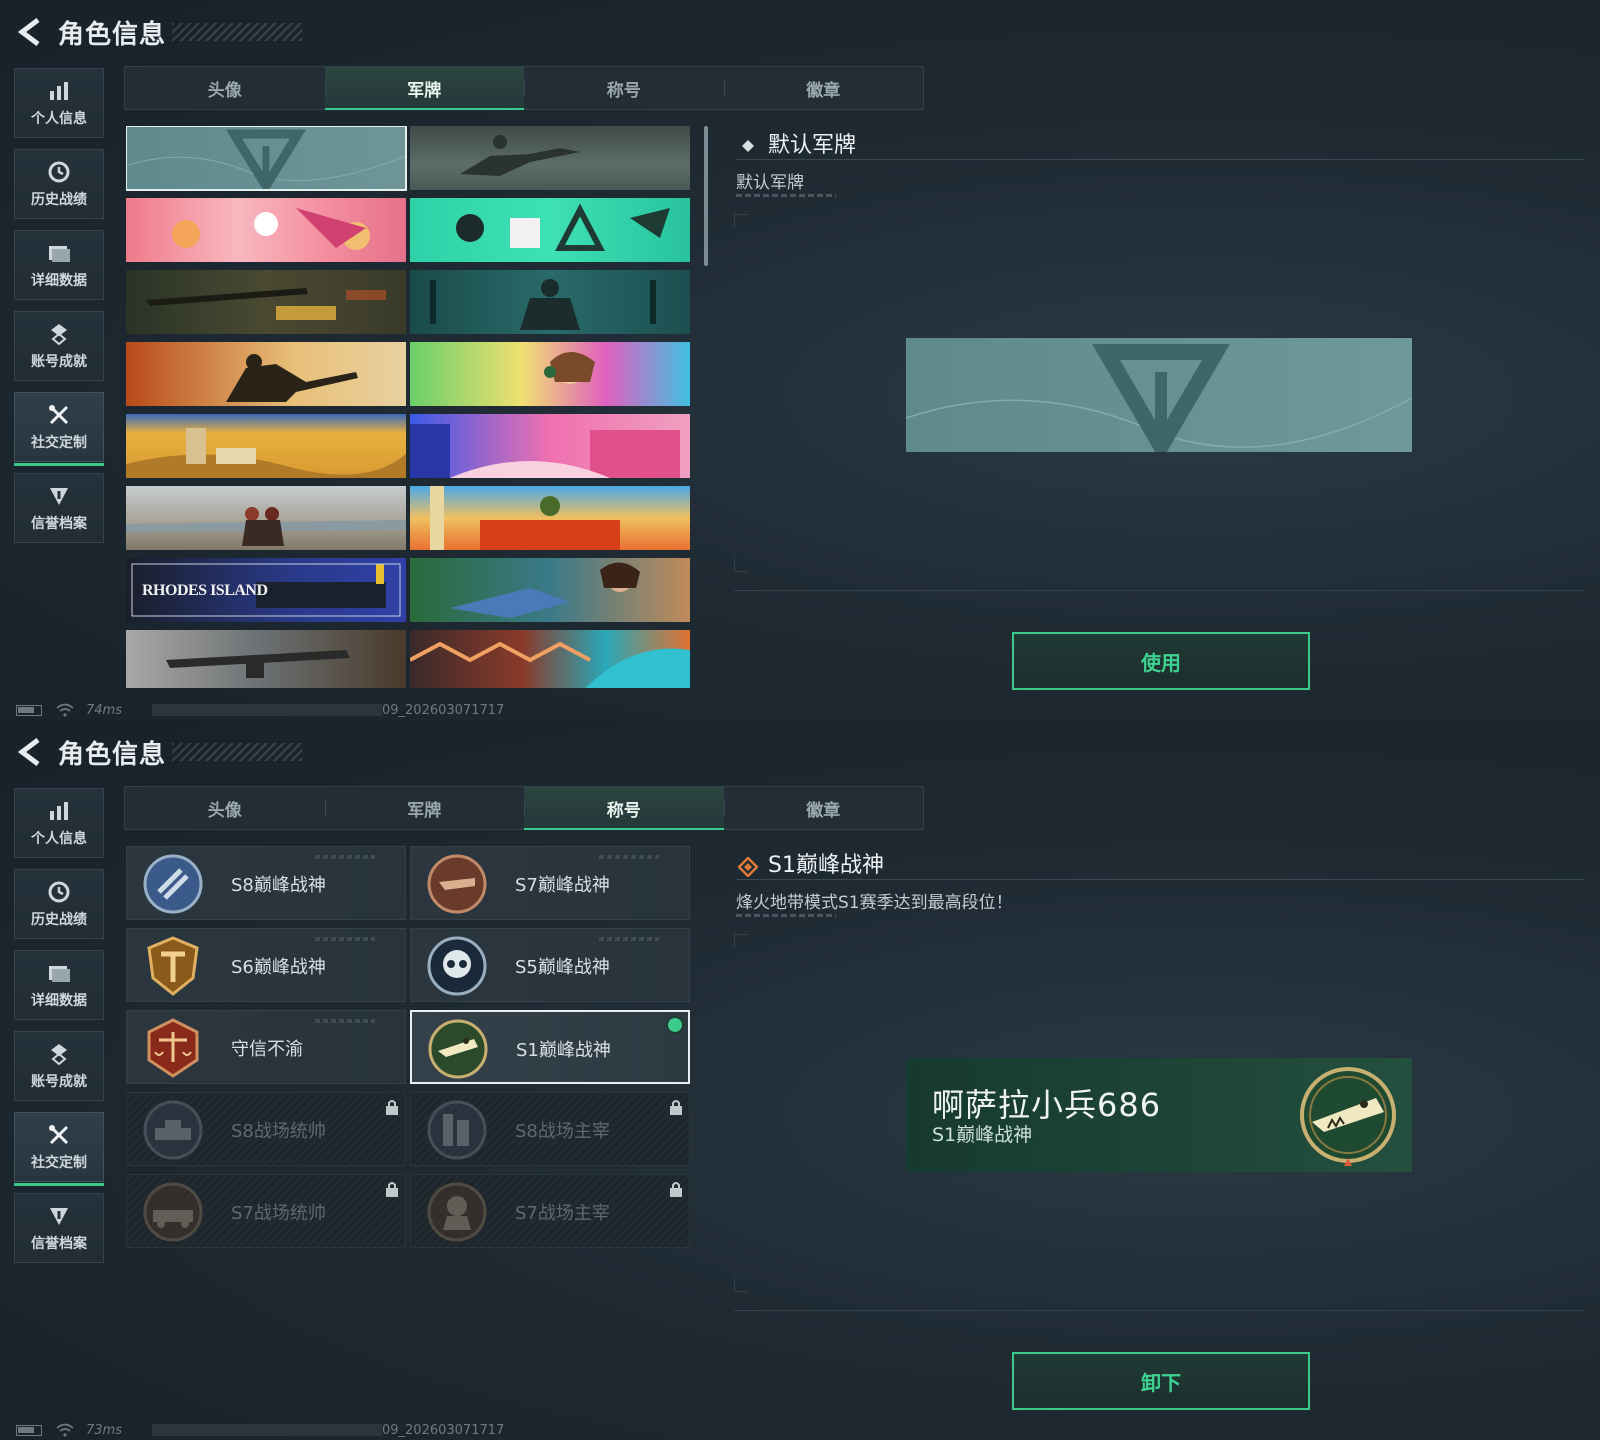 The image size is (1600, 1440). What do you see at coordinates (292, 378) in the screenshot?
I see `soldiers-illustration` at bounding box center [292, 378].